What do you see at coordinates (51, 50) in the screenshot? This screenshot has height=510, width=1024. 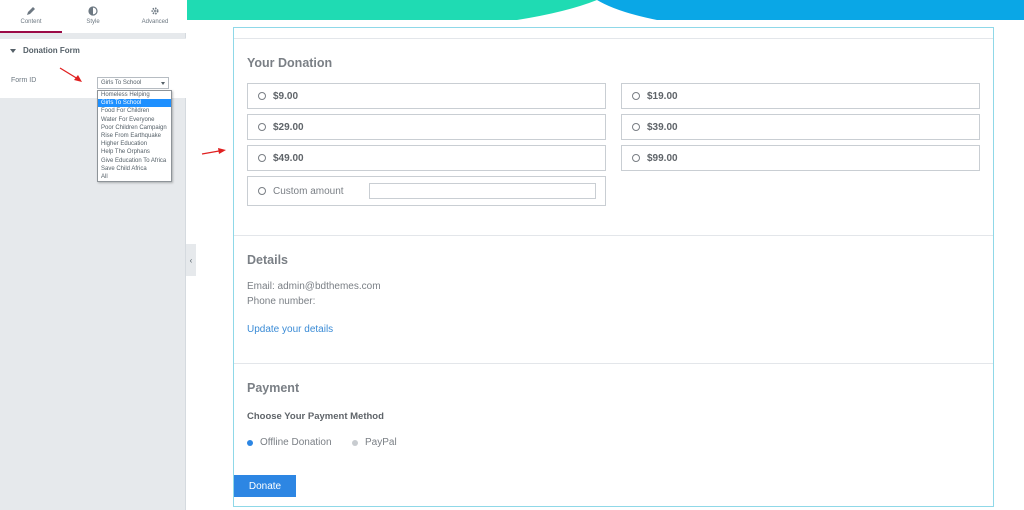 I see `section-title: Donation Form` at bounding box center [51, 50].